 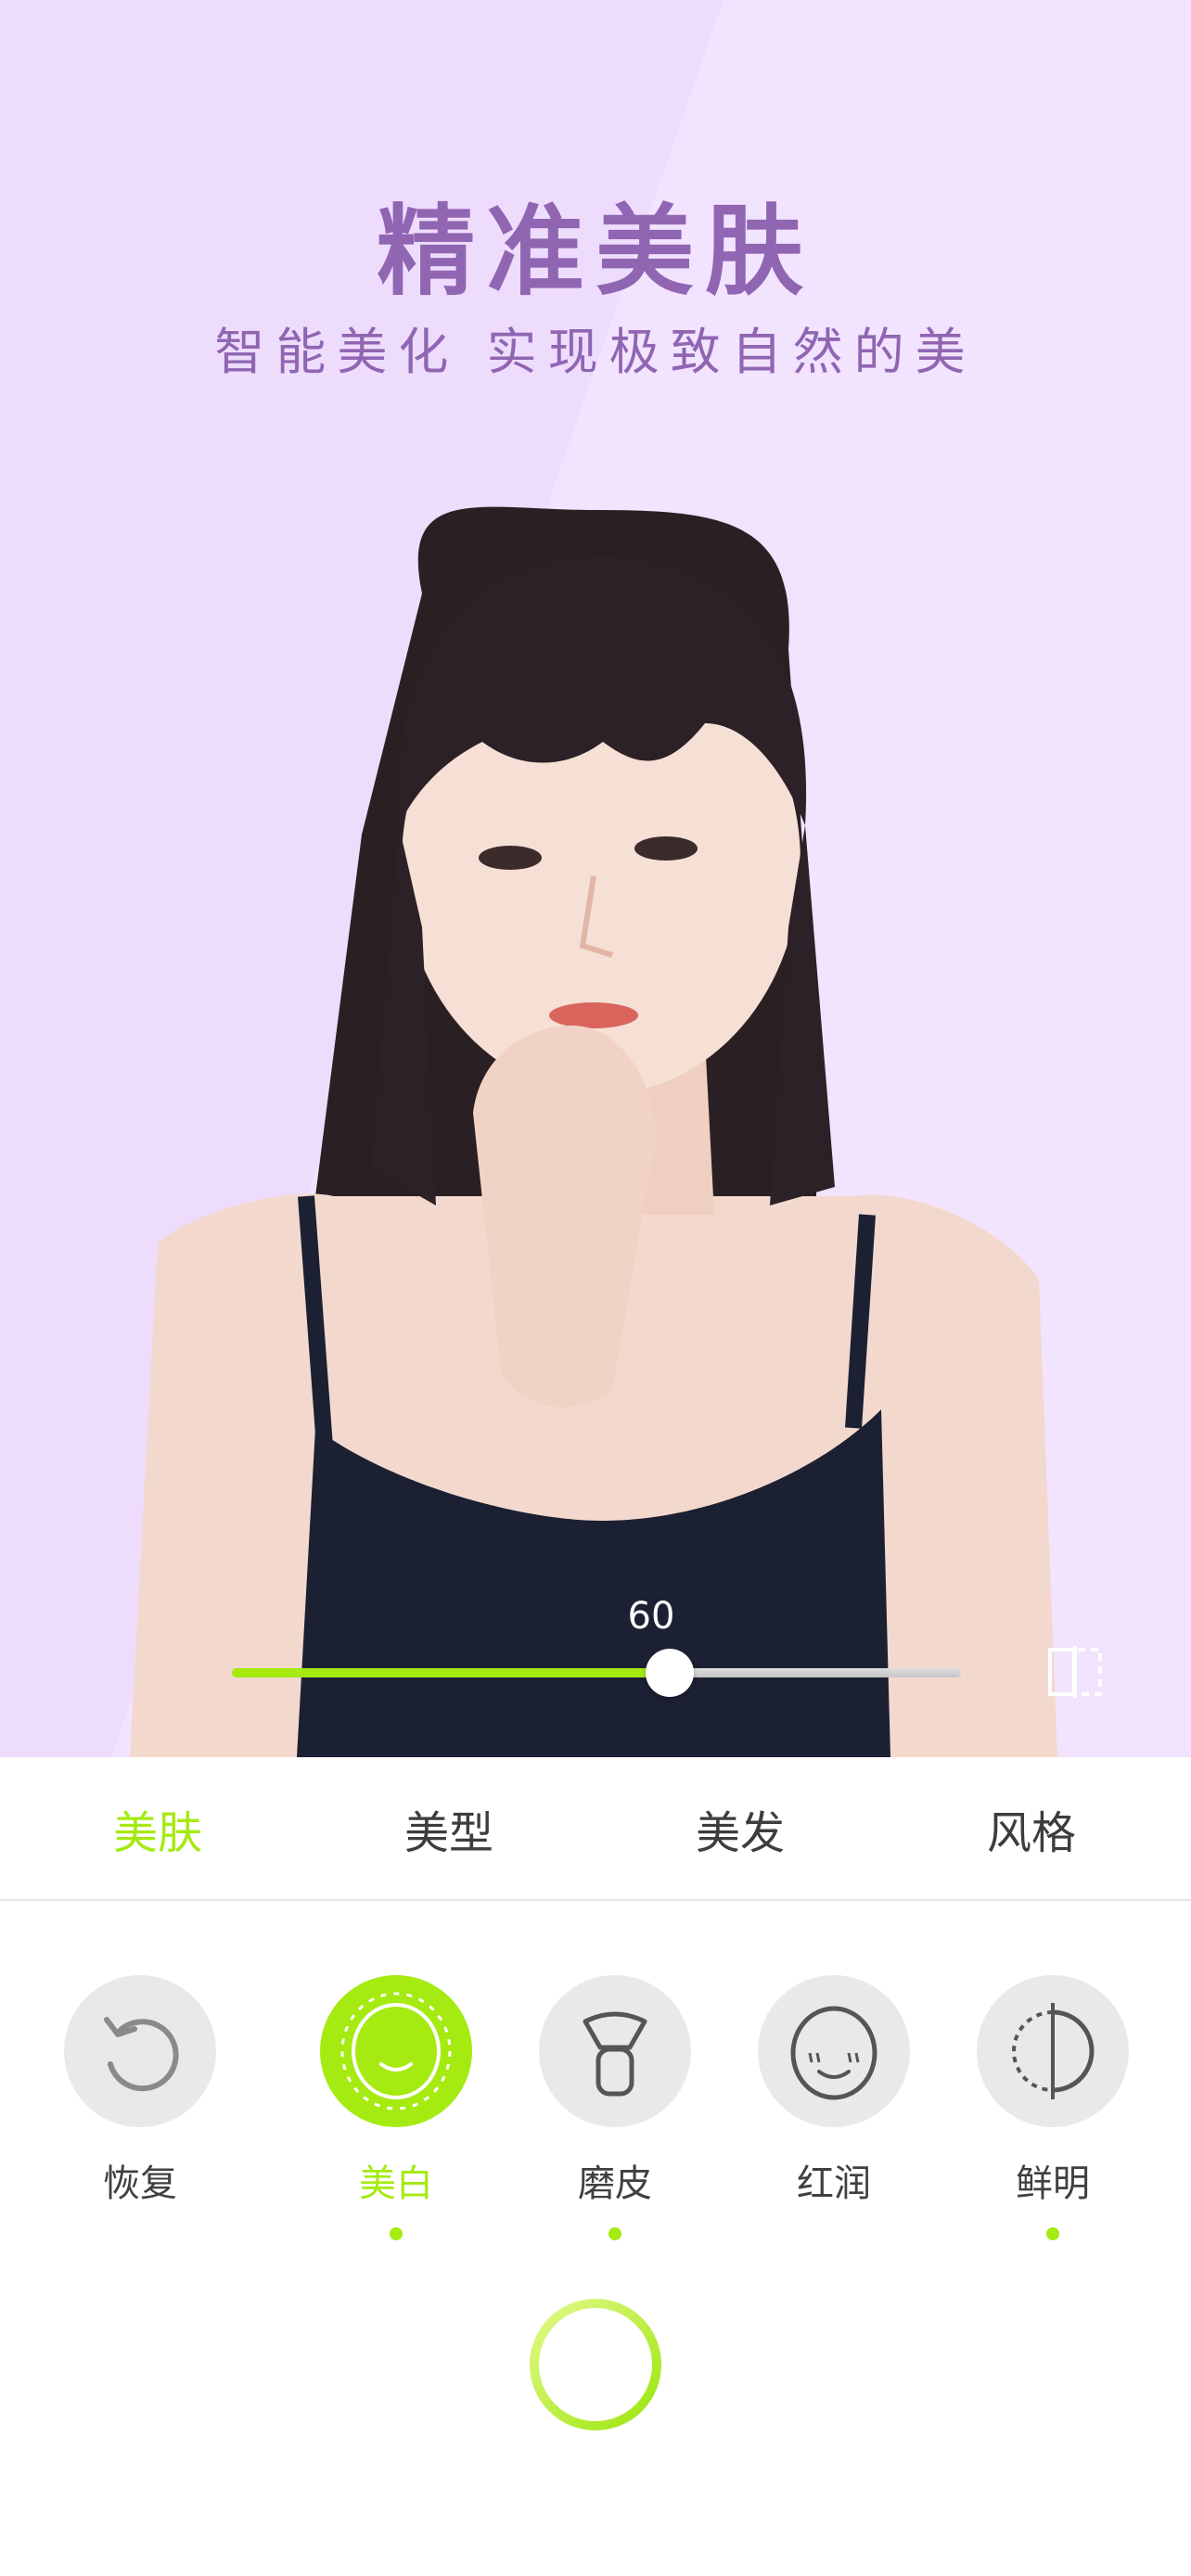 I want to click on whiten-button, so click(x=396, y=2051).